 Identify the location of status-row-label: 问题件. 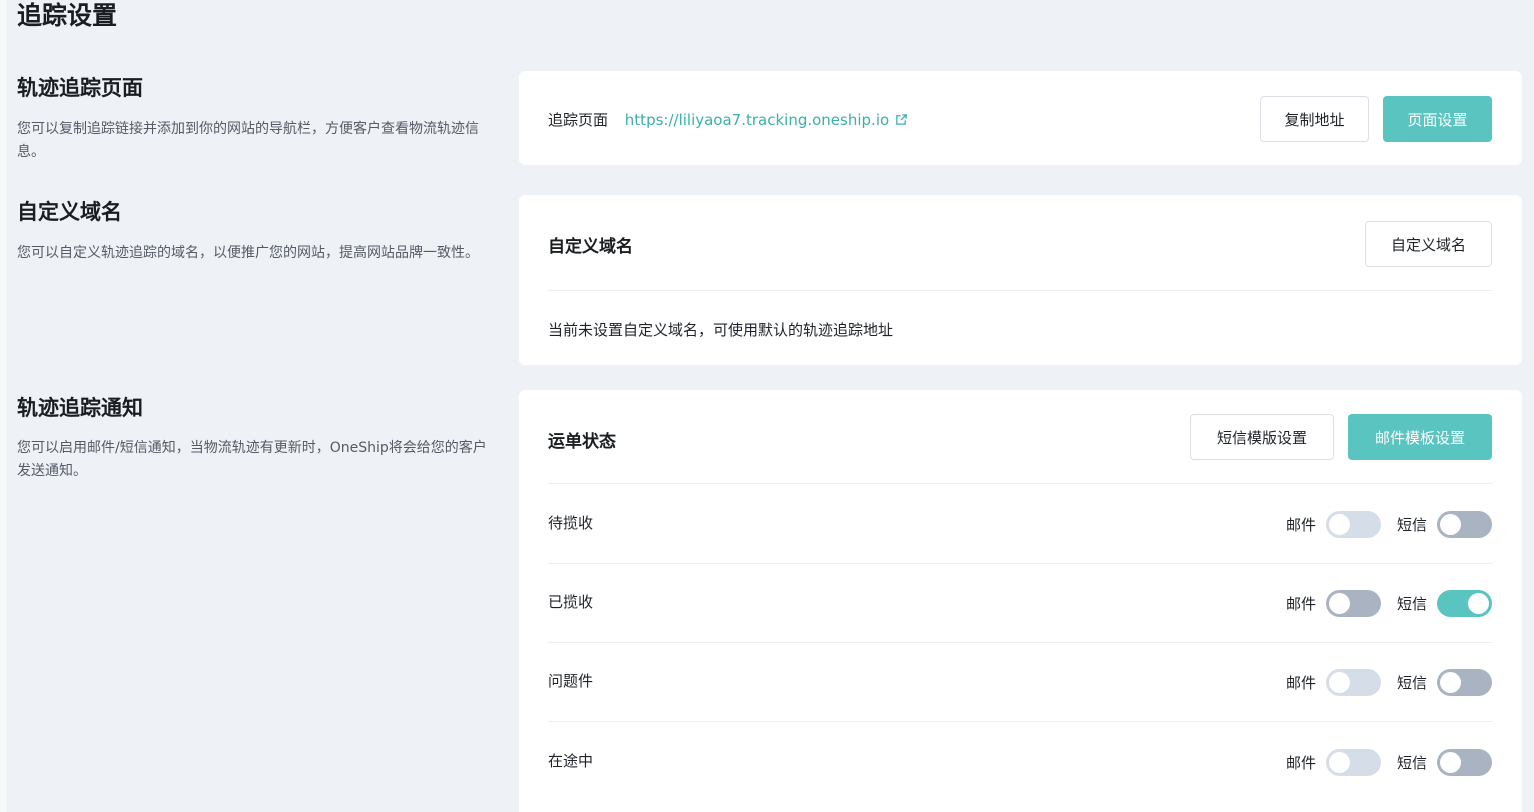
(571, 681).